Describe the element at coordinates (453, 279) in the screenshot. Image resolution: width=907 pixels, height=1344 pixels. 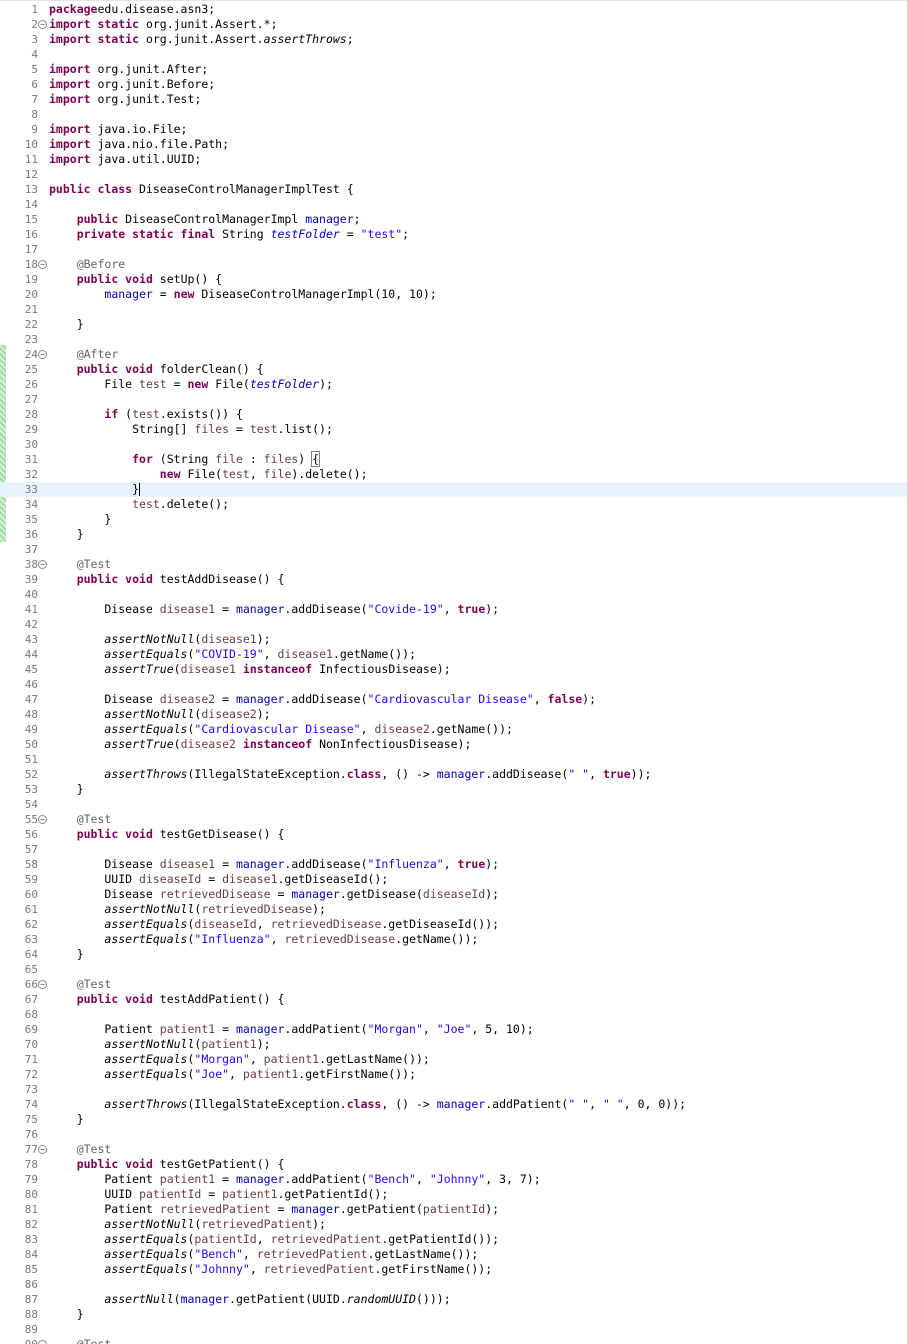
I see `code-line: 19 public void setUp() {` at that location.